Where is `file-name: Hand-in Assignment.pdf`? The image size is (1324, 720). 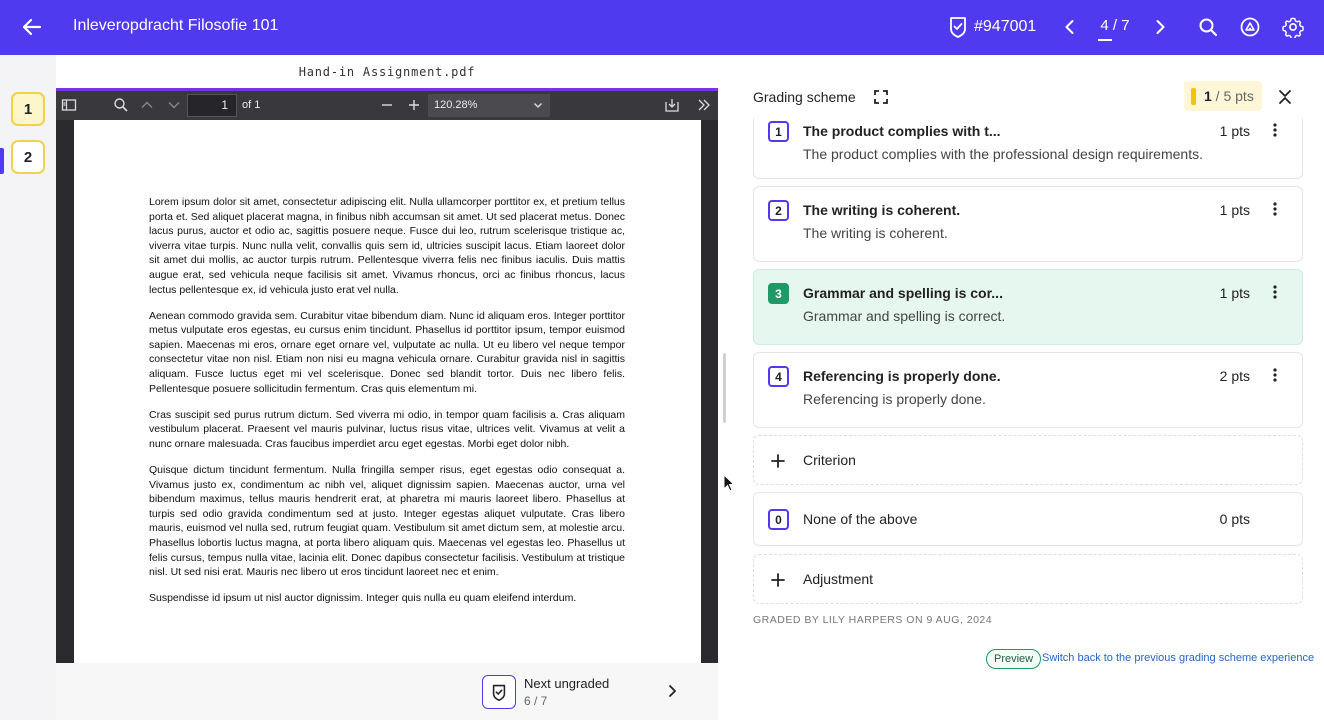
file-name: Hand-in Assignment.pdf is located at coordinates (387, 72).